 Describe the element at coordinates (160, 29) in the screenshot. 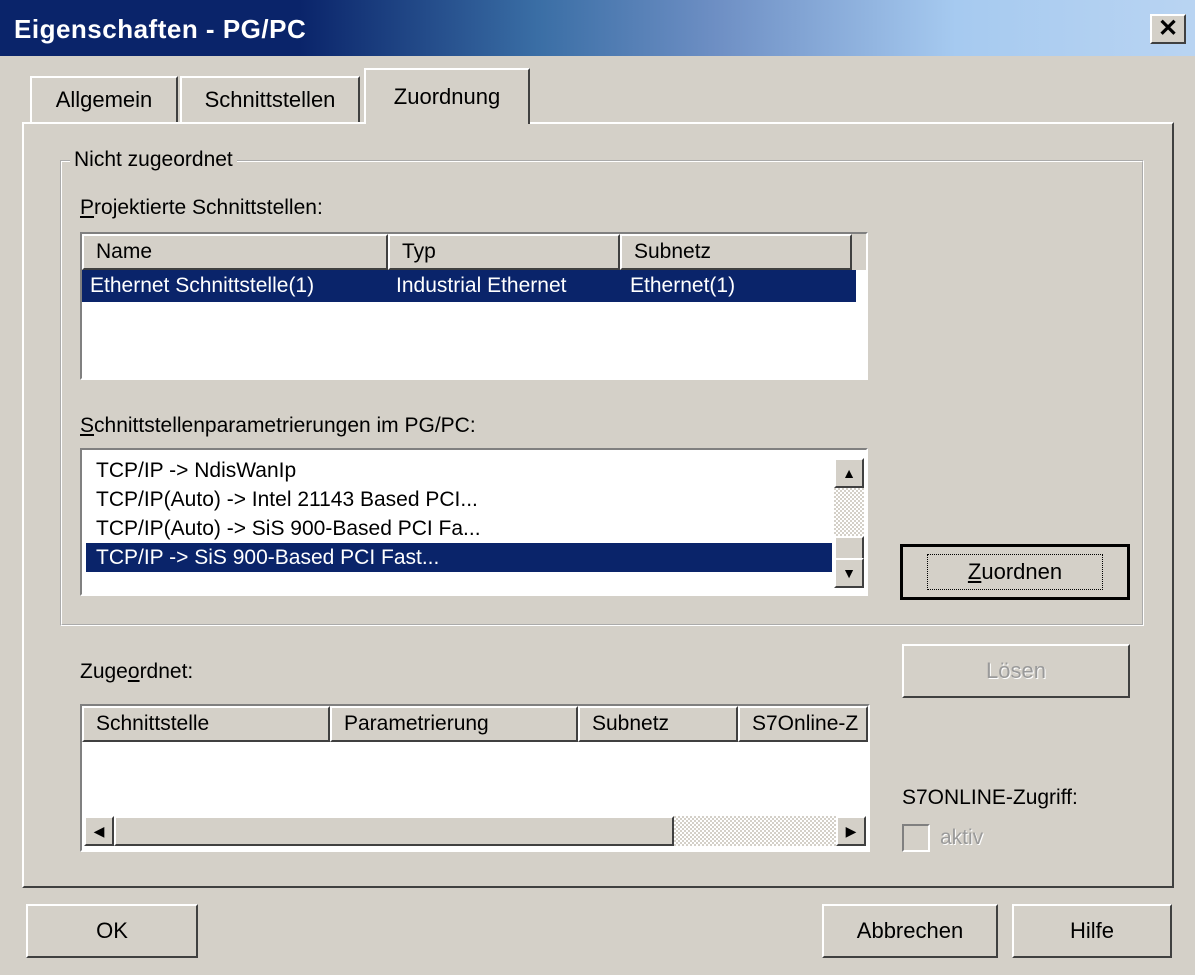

I see `window-title: Eigenschaften - PG/PC` at that location.